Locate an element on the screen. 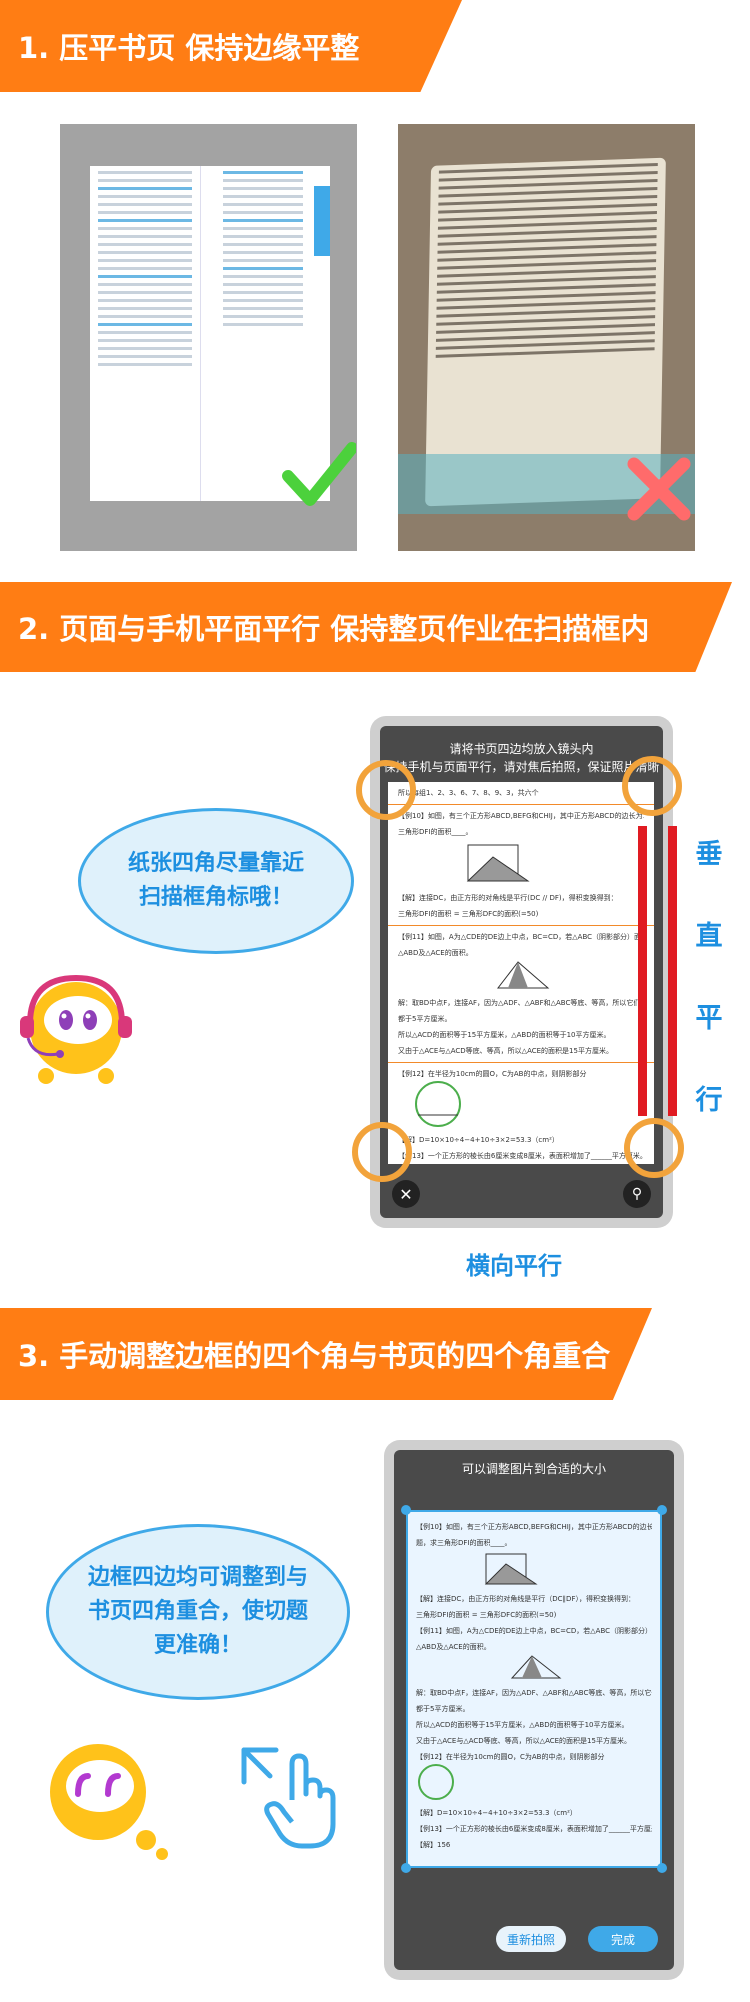 The height and width of the screenshot is (2002, 750). flashlight-icon: ⚲ is located at coordinates (637, 1194).